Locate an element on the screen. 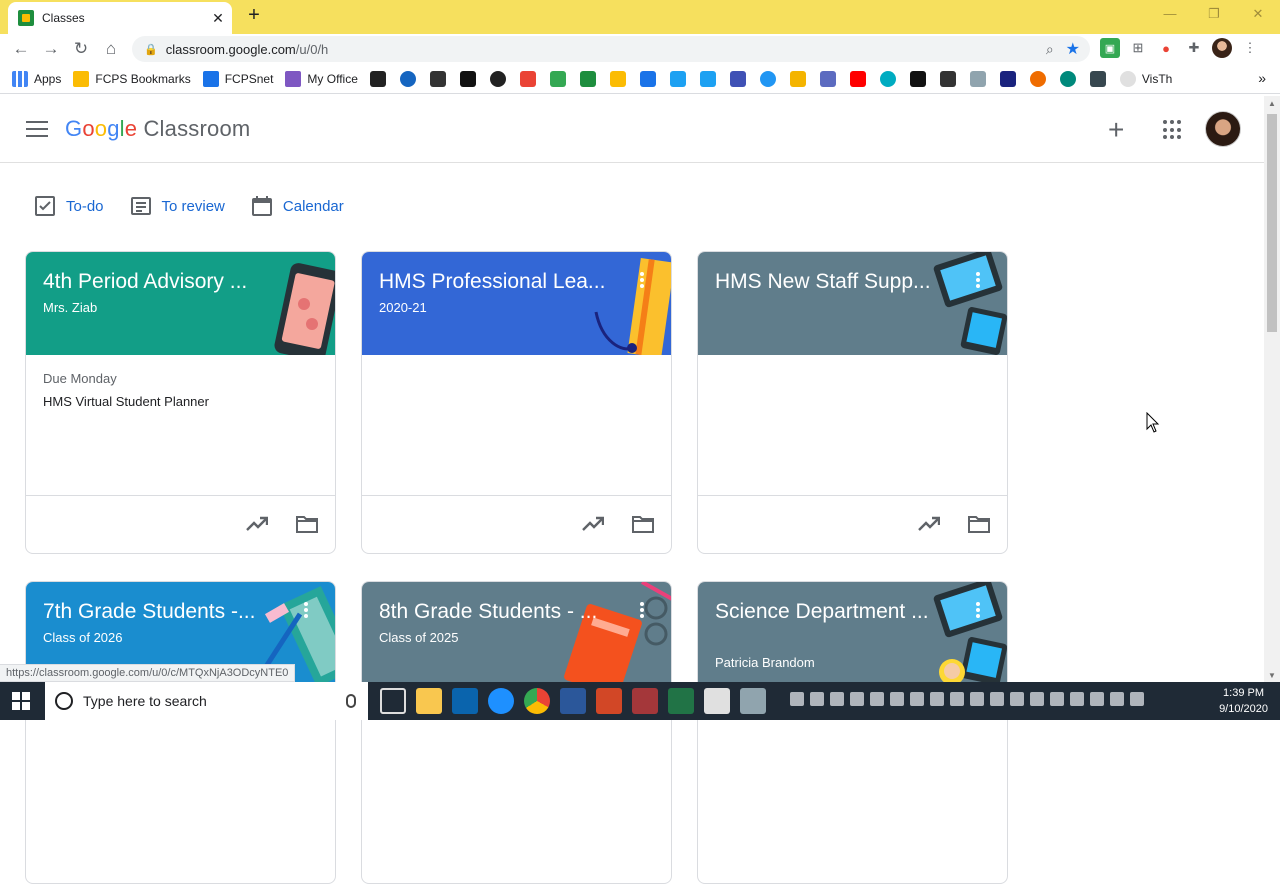  tray-chevron-icon is located at coordinates (797, 699).